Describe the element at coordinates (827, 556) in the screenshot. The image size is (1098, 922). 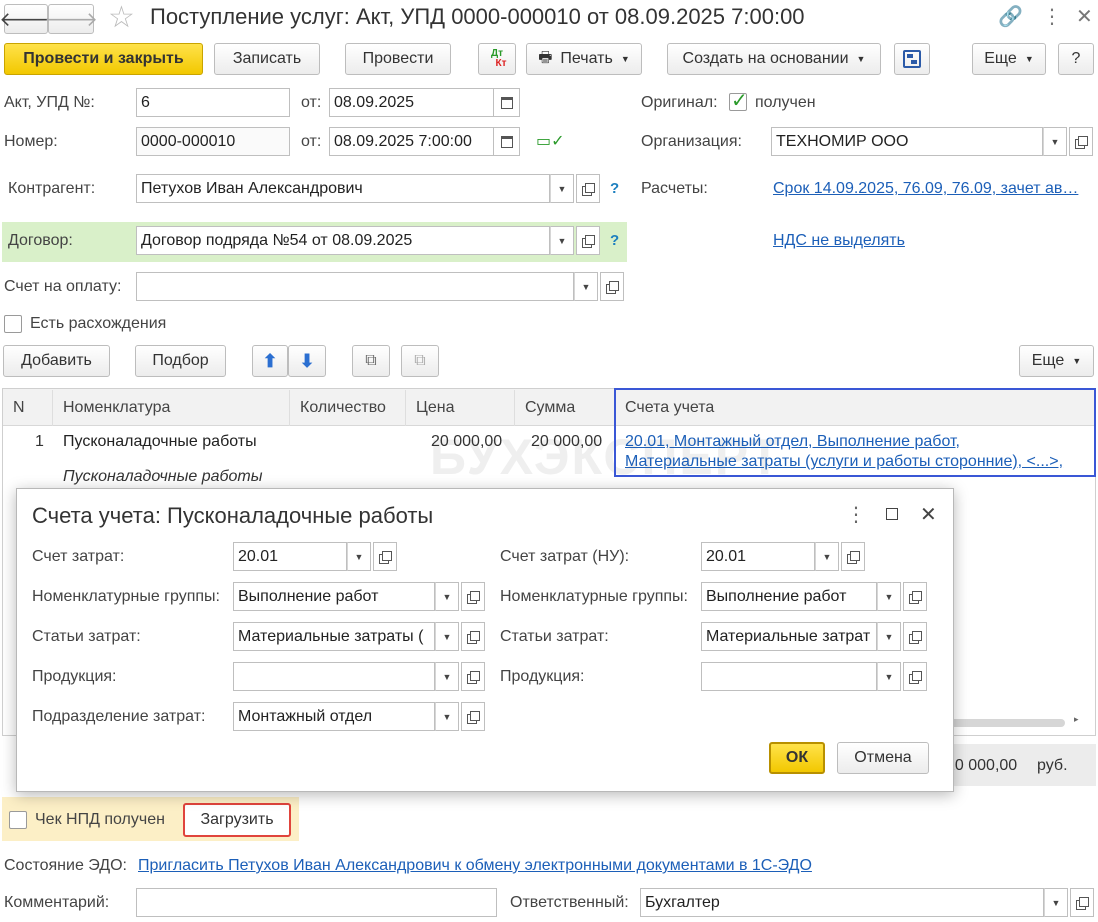
I see `tax-cost-account-dropdown-button: ▼` at that location.